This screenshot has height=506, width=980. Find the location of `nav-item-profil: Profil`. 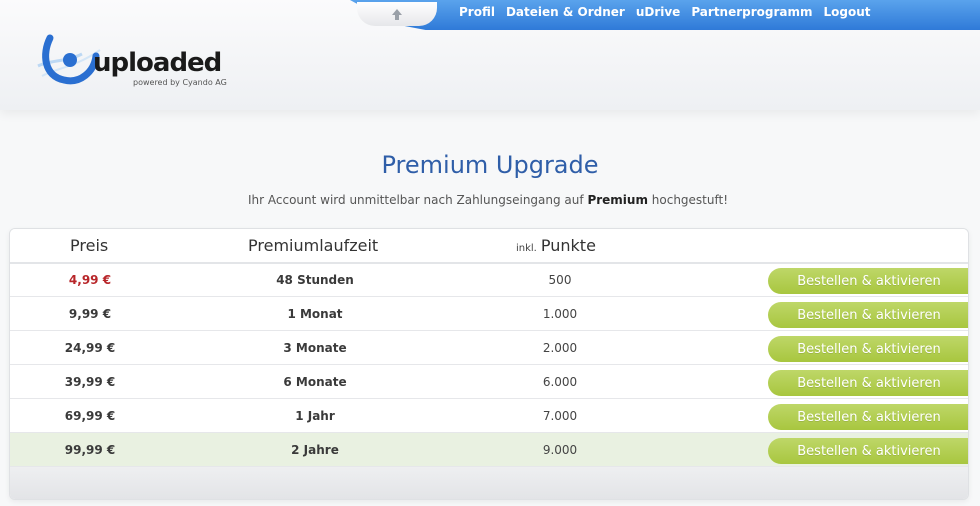

nav-item-profil: Profil is located at coordinates (477, 12).